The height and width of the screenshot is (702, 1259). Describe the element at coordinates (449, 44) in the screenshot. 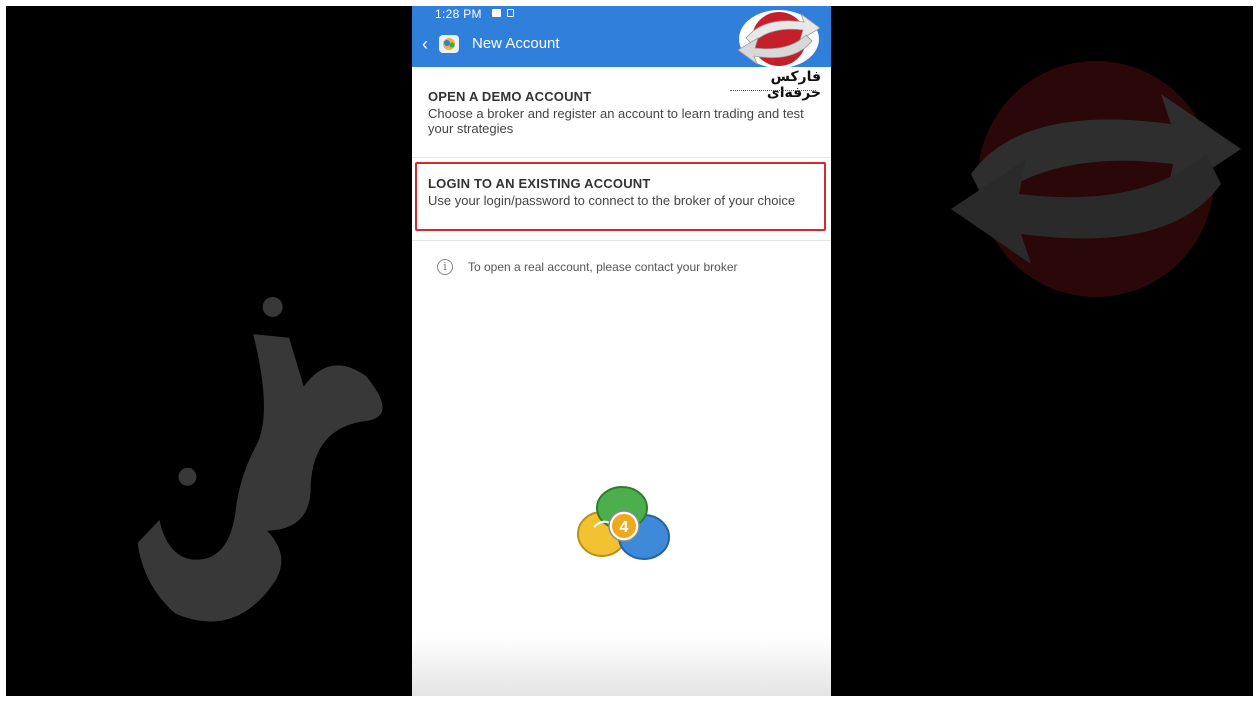

I see `mt4-app-icon` at that location.